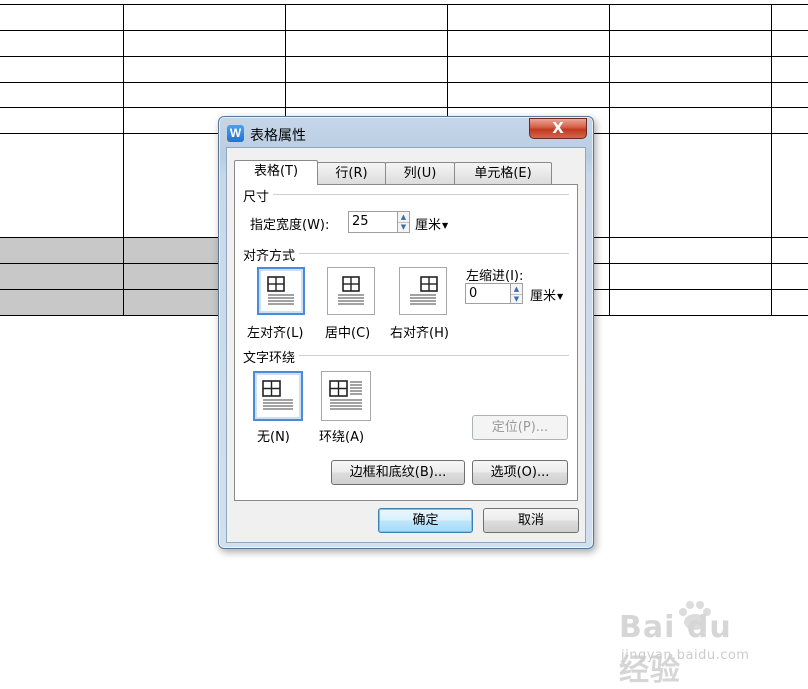 The height and width of the screenshot is (689, 808). What do you see at coordinates (271, 254) in the screenshot?
I see `align-group-title: 对齐方式` at bounding box center [271, 254].